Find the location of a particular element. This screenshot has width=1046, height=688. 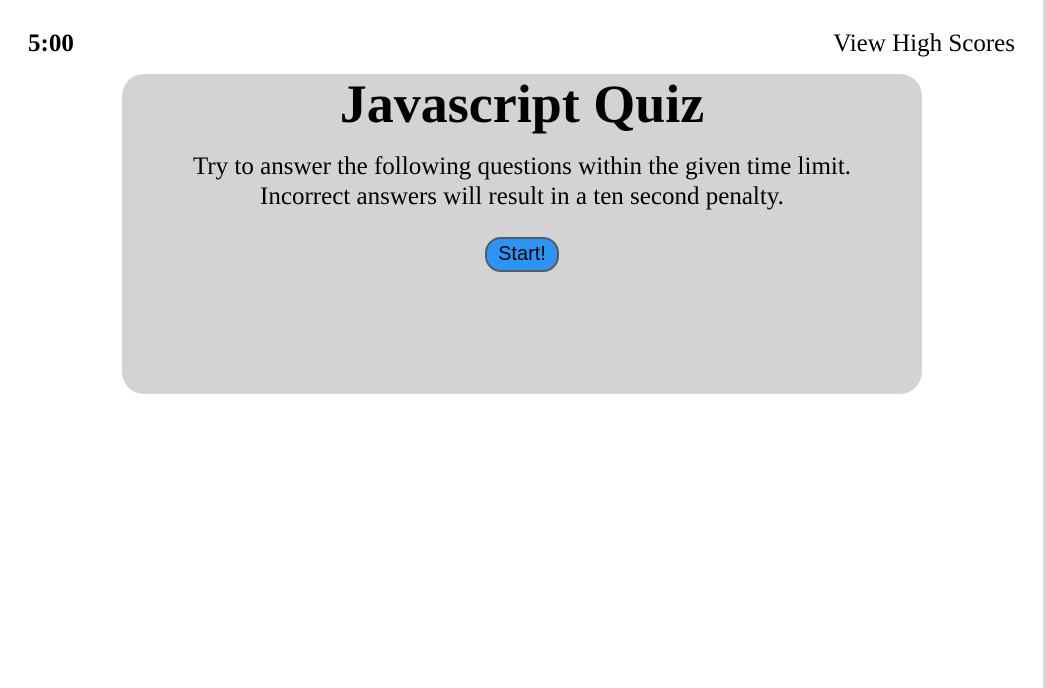

countdown-timer: 5:00 is located at coordinates (51, 43).